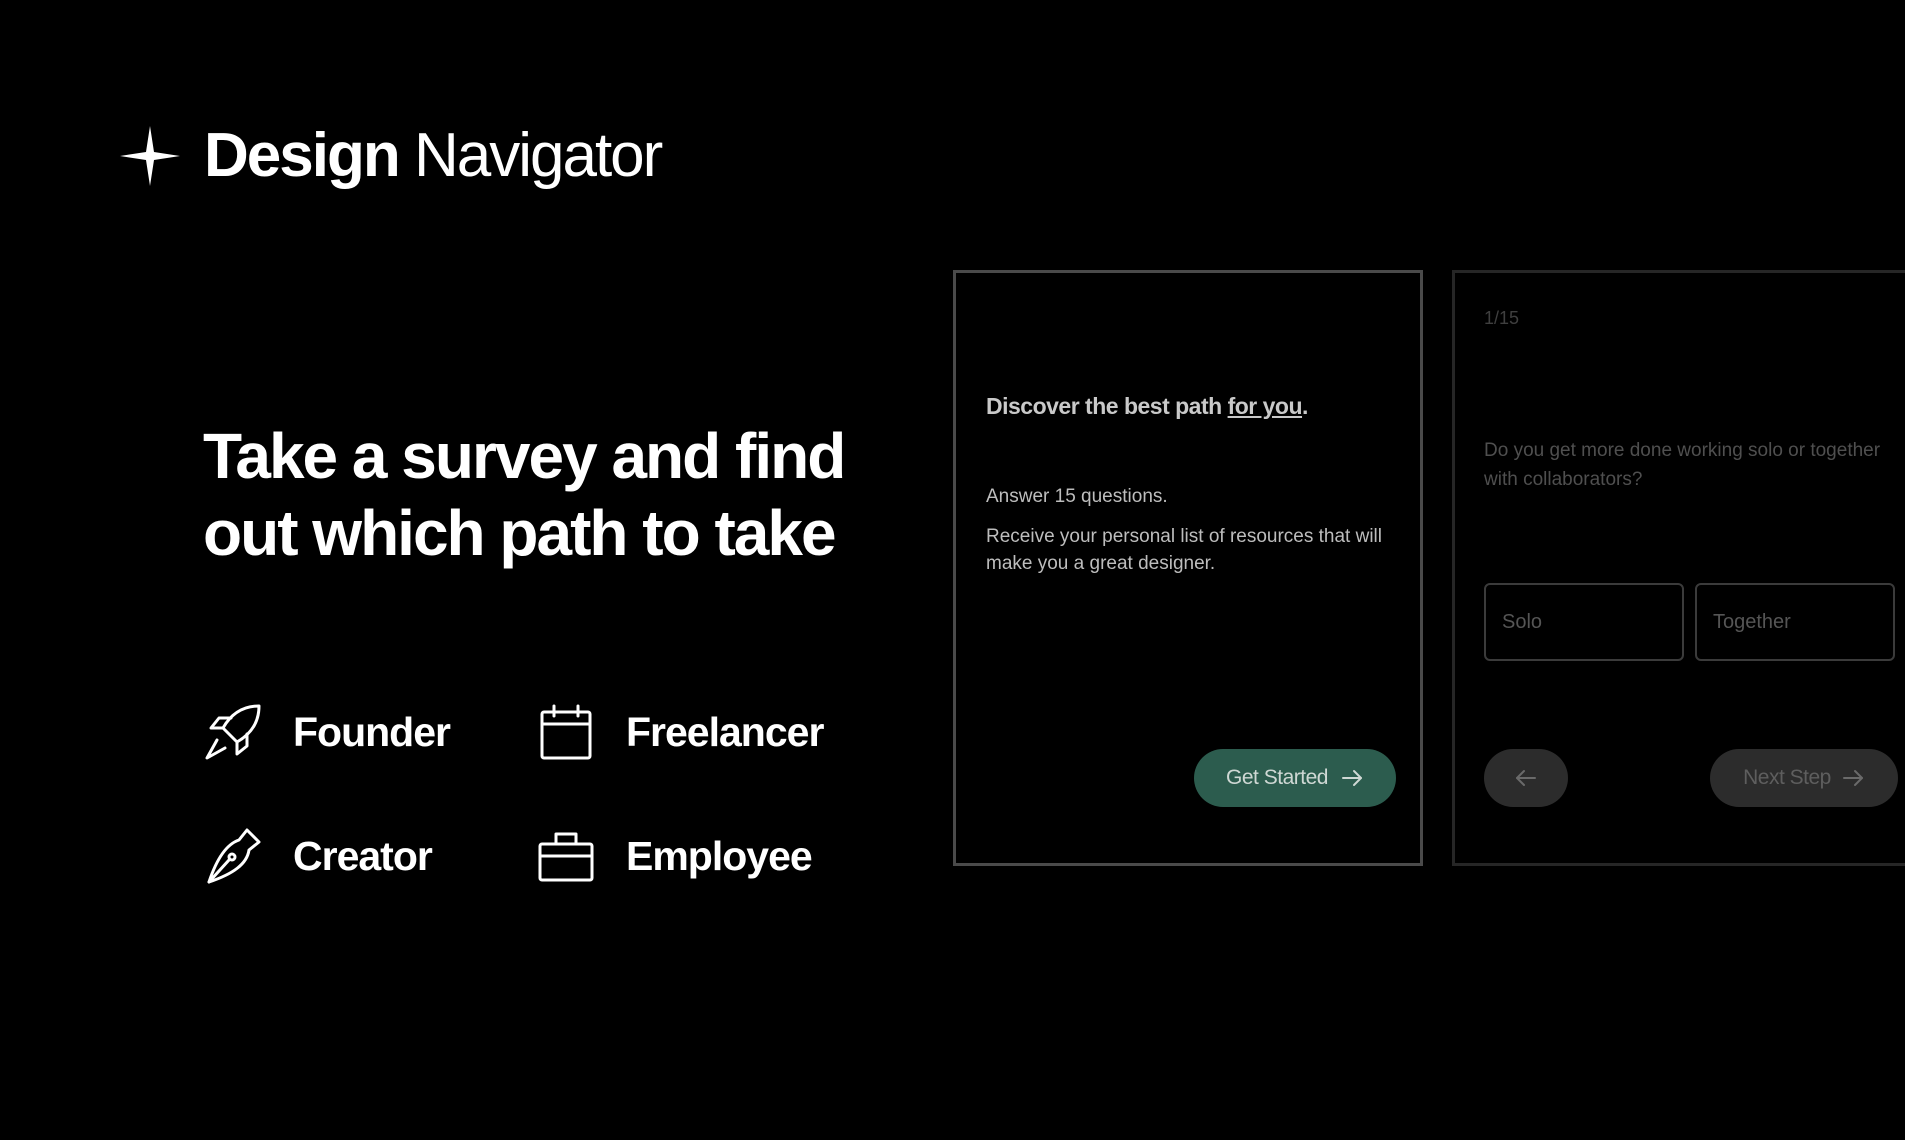 Image resolution: width=1905 pixels, height=1140 pixels. Describe the element at coordinates (524, 456) in the screenshot. I see `hero-headline-line1: Take a survey and find` at that location.